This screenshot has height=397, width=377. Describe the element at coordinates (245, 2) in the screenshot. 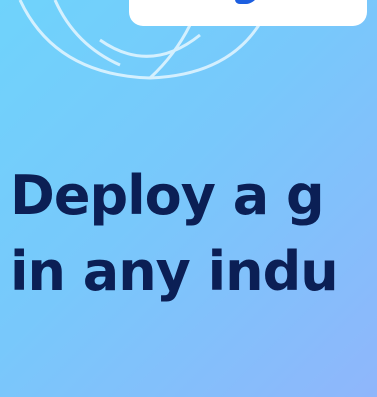

I see `card-brand-mark` at that location.